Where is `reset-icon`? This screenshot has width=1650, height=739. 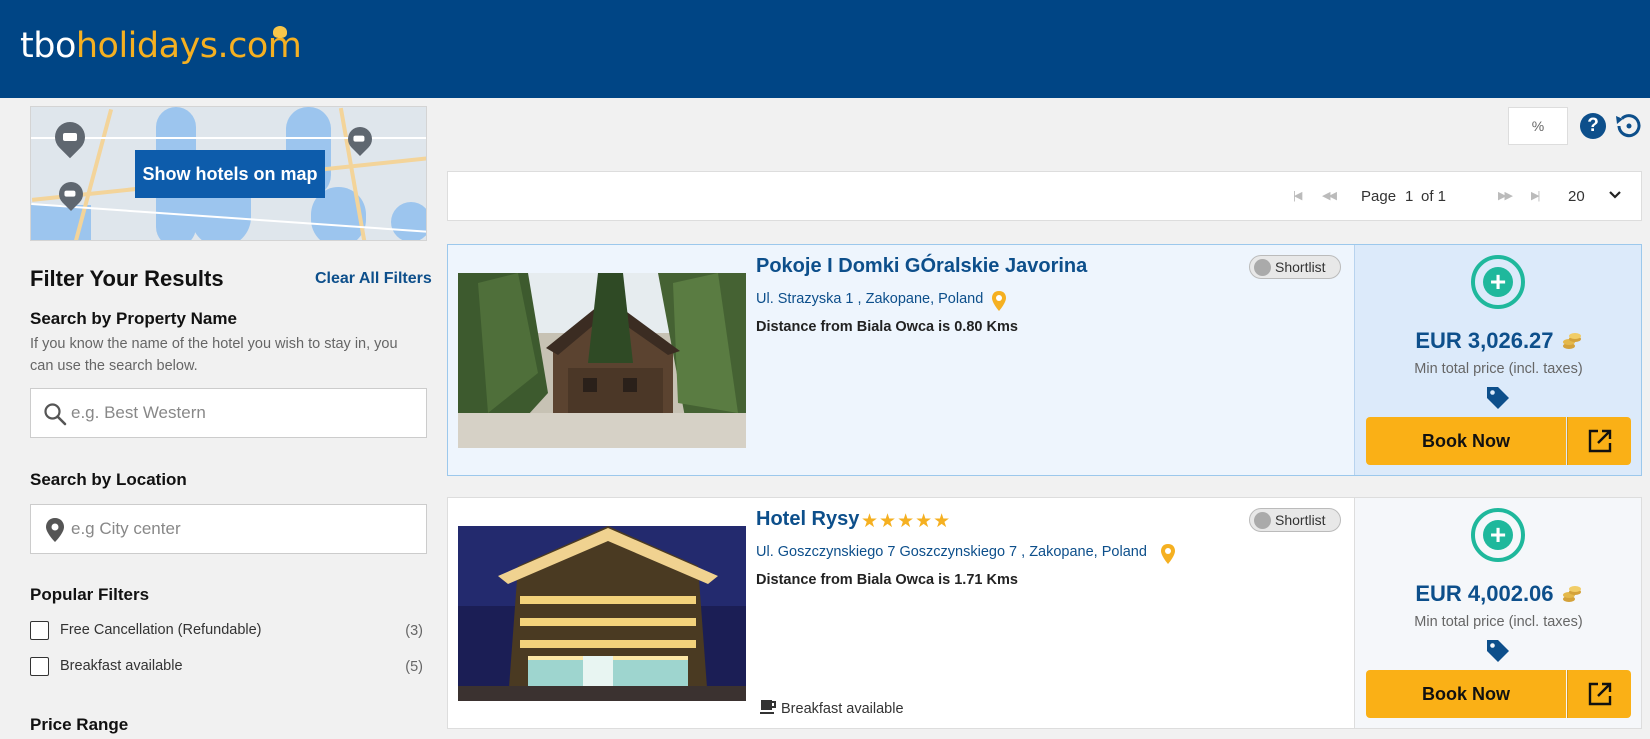 reset-icon is located at coordinates (1628, 126).